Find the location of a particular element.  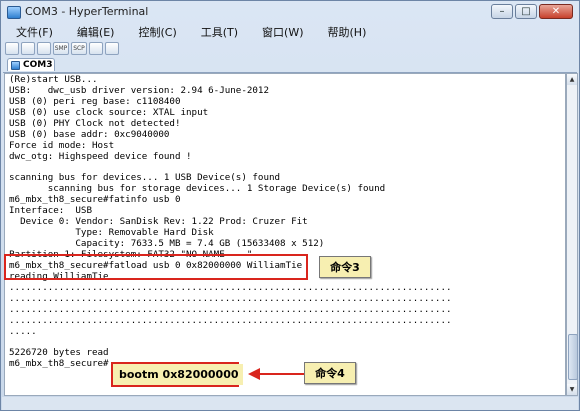

tab-label: COM3 is located at coordinates (38, 64).